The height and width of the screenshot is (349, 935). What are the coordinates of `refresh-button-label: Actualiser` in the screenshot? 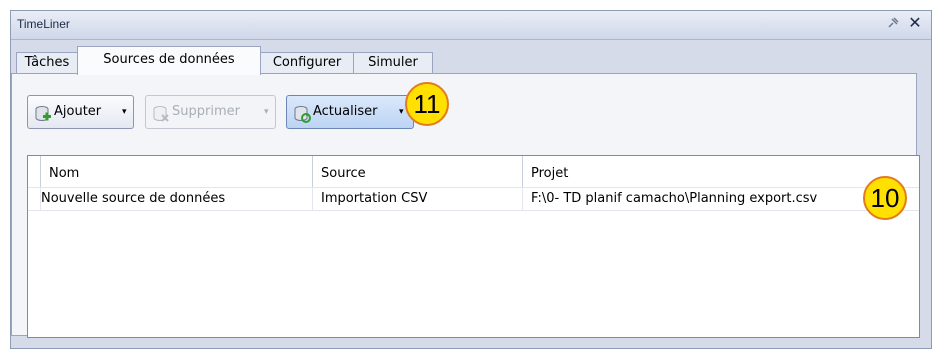 It's located at (345, 111).